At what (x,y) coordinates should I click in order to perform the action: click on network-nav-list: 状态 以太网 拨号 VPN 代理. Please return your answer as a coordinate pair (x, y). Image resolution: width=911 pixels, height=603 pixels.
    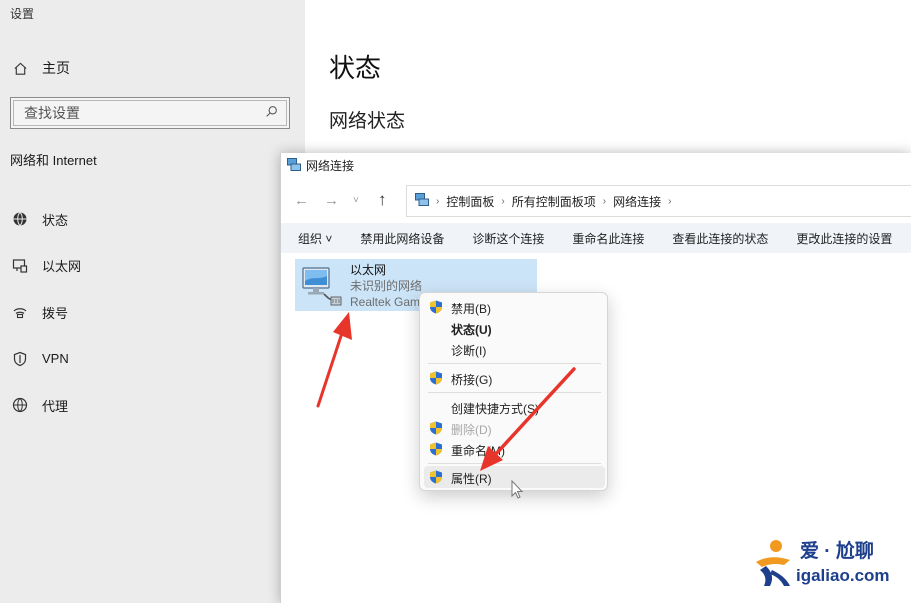
    Looking at the image, I should click on (152, 312).